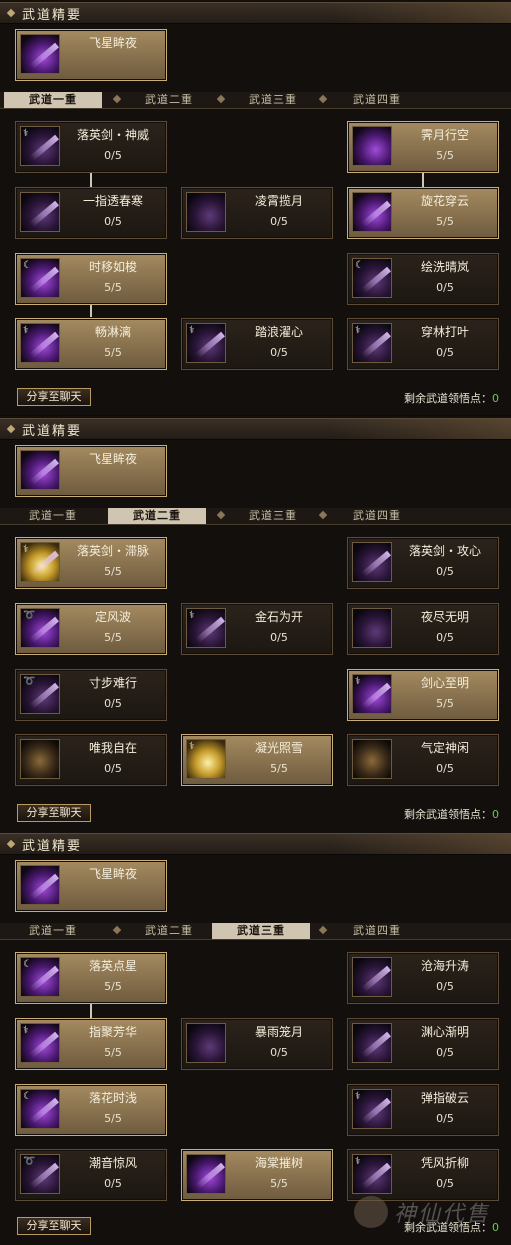 The width and height of the screenshot is (511, 1245). Describe the element at coordinates (40, 694) in the screenshot. I see `slow-step-icon: ➰` at that location.